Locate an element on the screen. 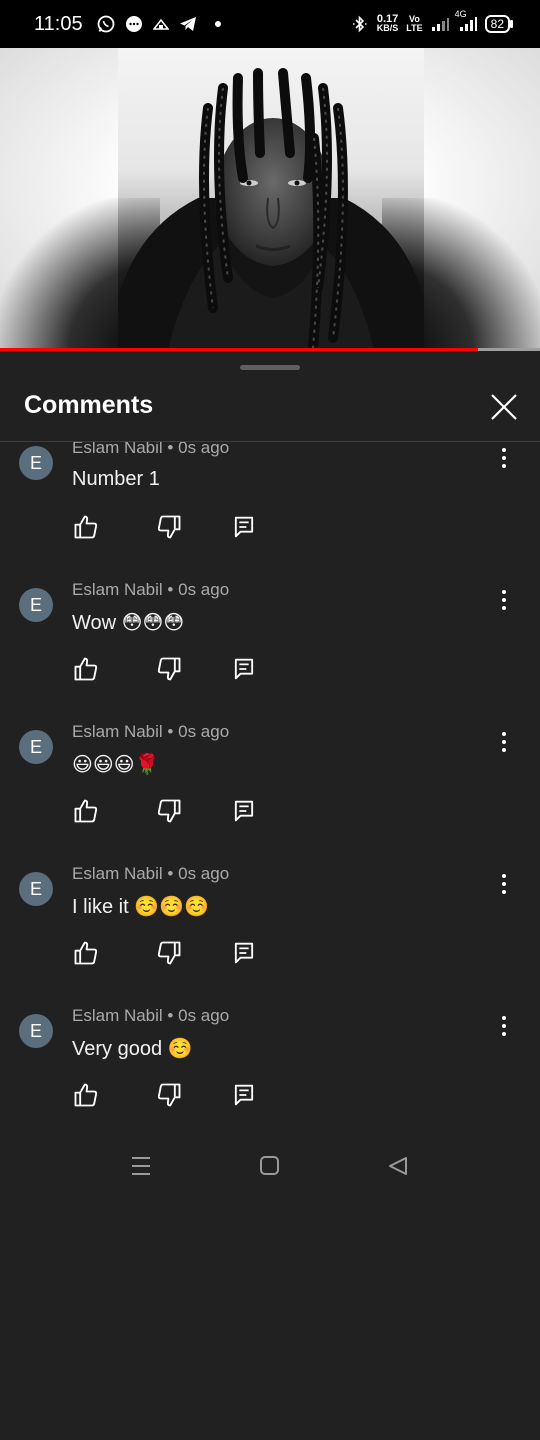 The image size is (540, 1440). comment-text: Wow 😳😳😳 is located at coordinates (128, 623).